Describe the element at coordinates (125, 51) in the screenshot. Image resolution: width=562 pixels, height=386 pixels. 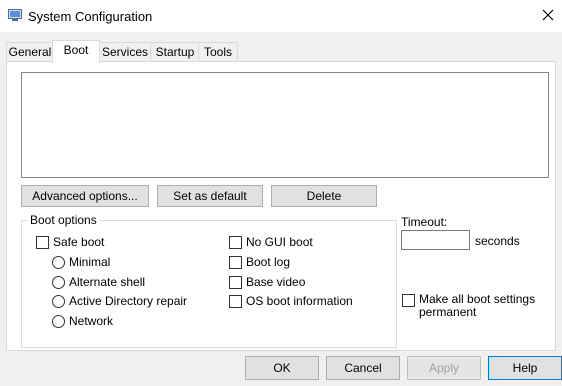
I see `tab-services: Services` at that location.